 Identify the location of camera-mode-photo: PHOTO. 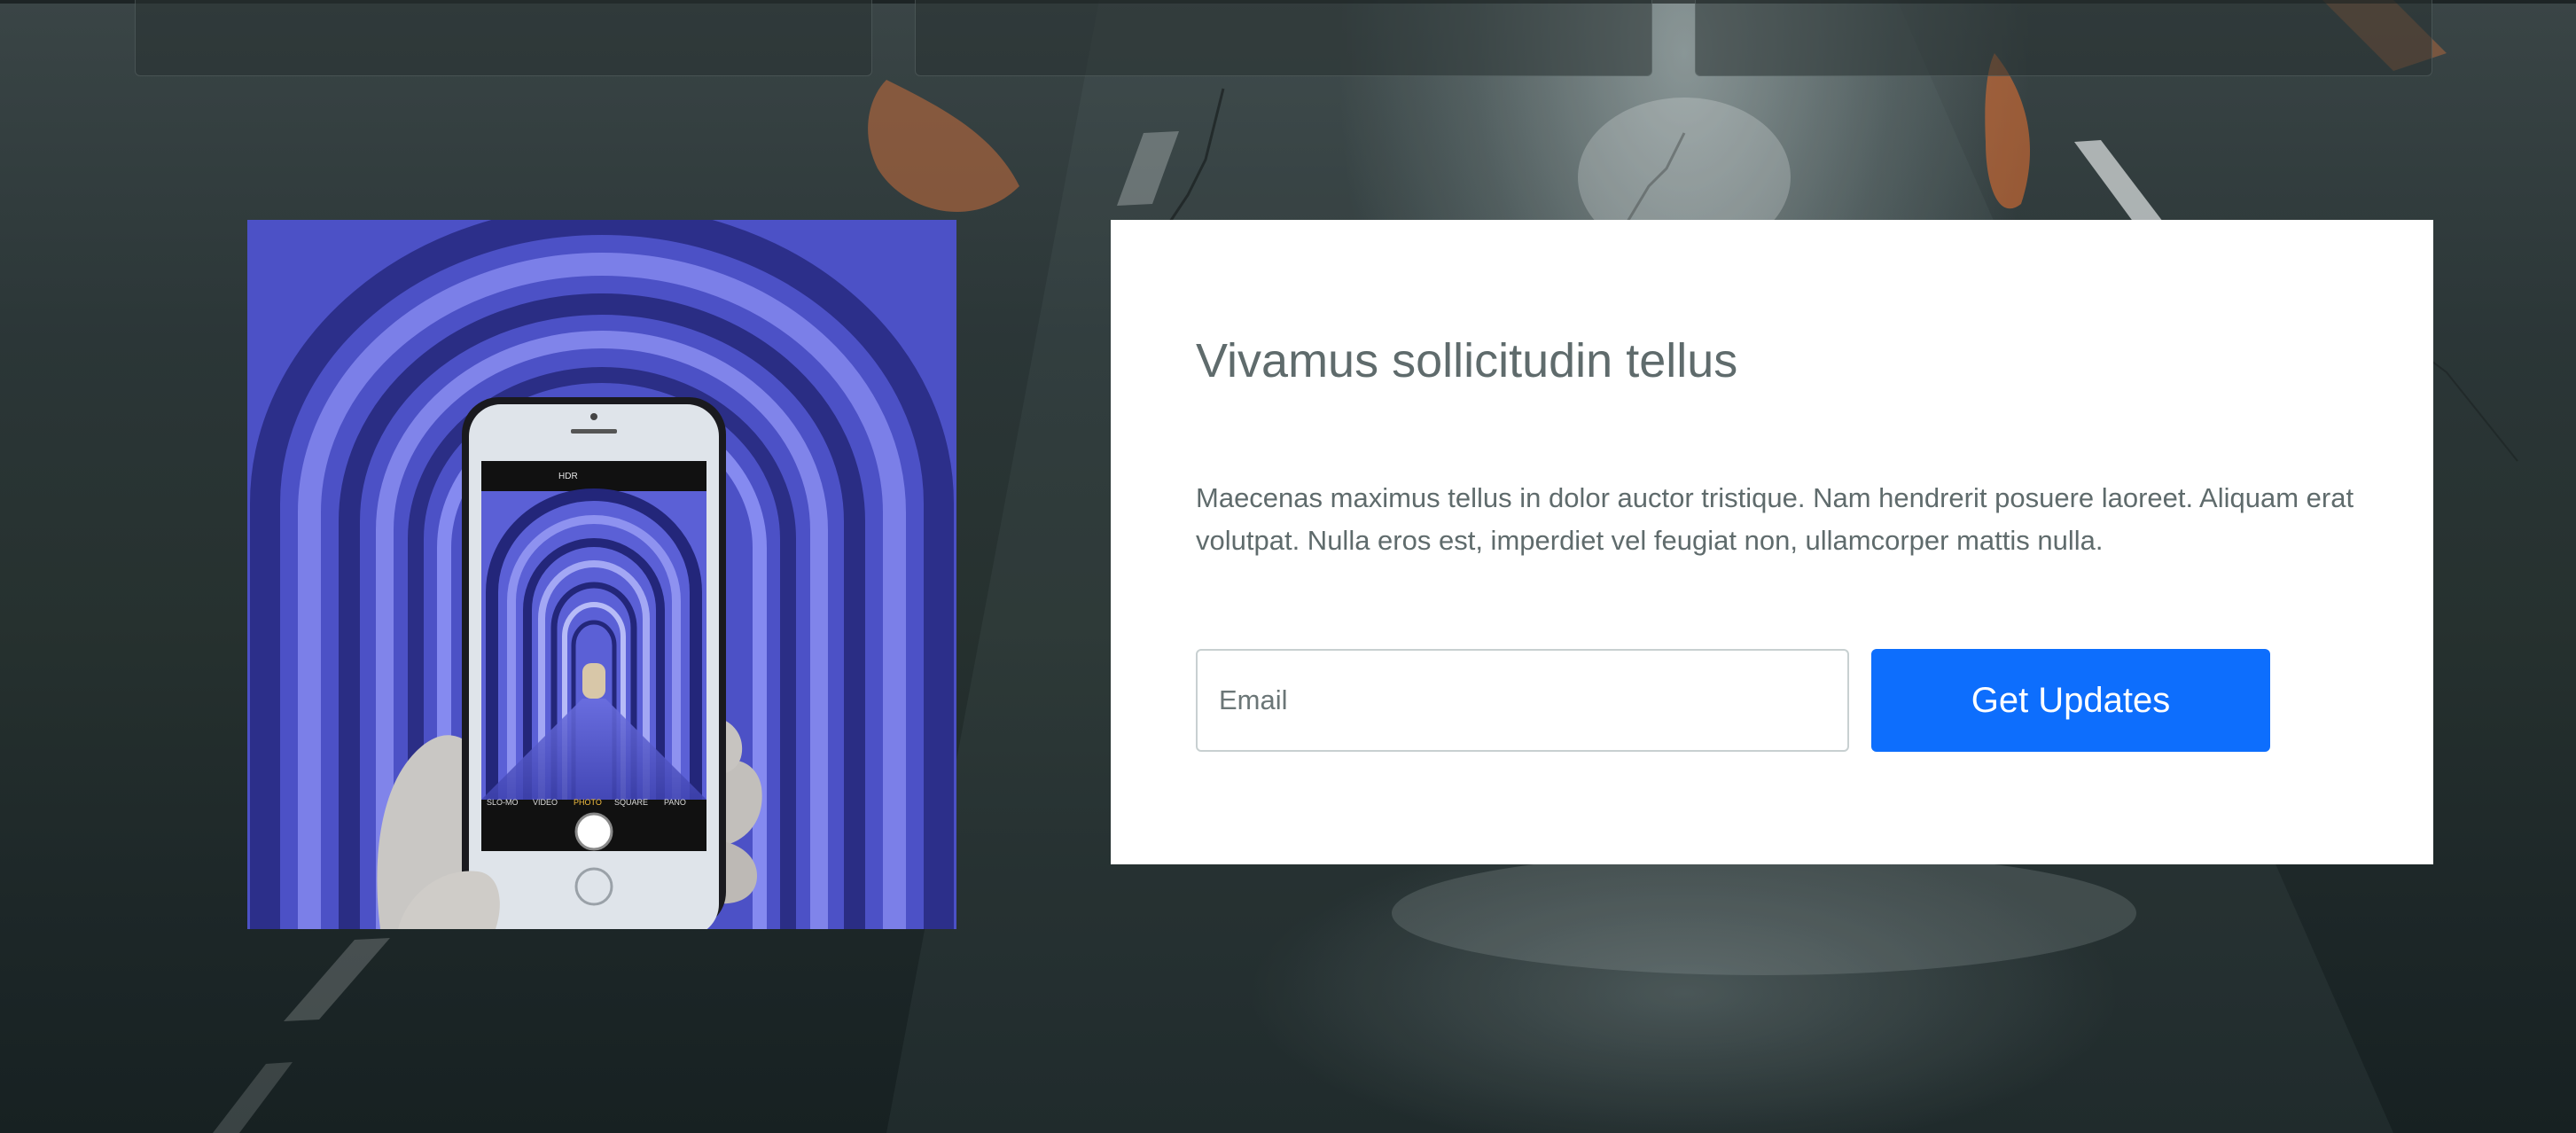
(588, 802).